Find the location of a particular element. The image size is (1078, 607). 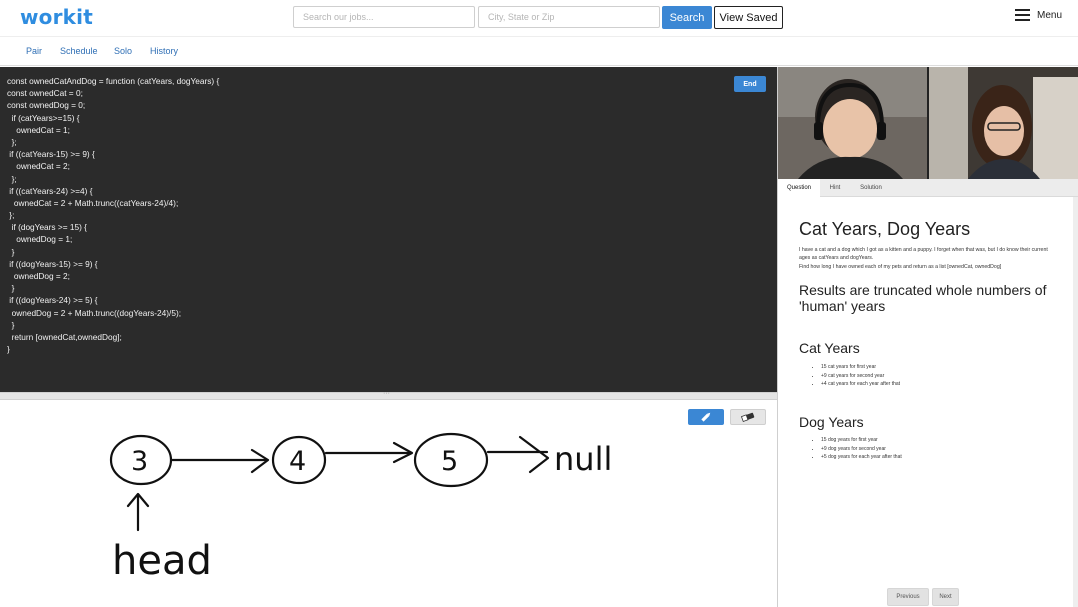

nav-history: History is located at coordinates (164, 51).